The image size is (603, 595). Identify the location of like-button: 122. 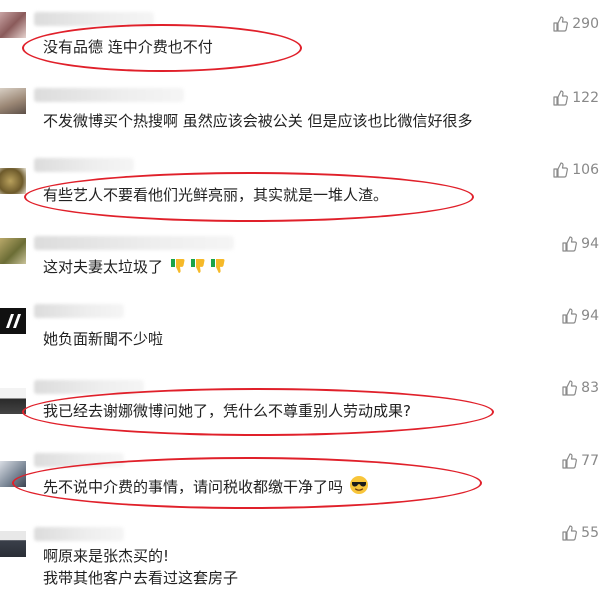
(575, 98).